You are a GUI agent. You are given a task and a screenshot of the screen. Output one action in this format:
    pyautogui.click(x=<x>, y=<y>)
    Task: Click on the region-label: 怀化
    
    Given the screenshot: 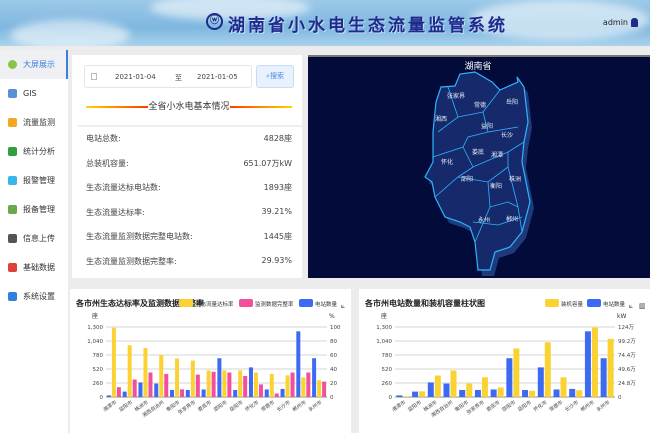 What is the action you would take?
    pyautogui.click(x=447, y=162)
    